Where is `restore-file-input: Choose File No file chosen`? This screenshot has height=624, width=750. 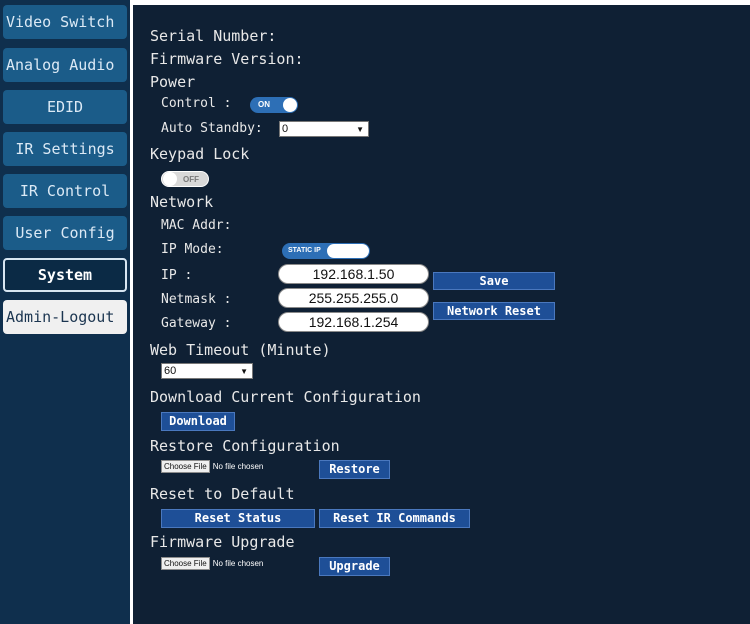 restore-file-input: Choose File No file chosen is located at coordinates (212, 467).